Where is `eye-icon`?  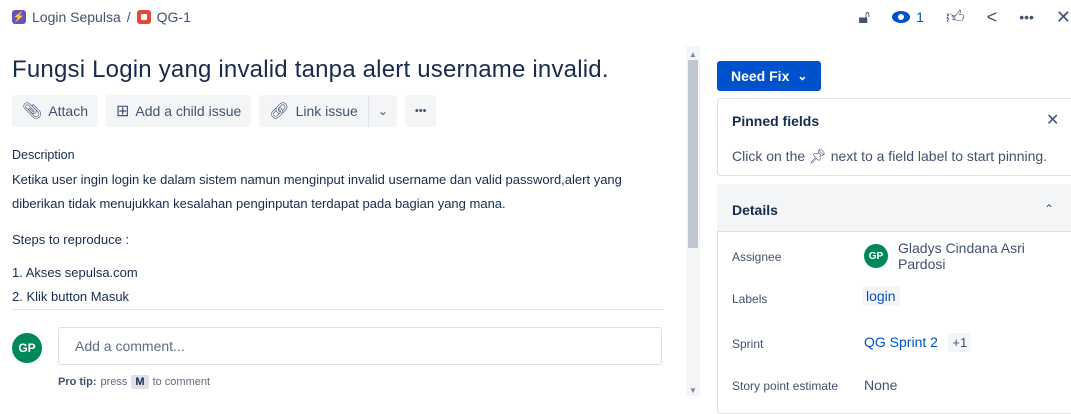 eye-icon is located at coordinates (901, 17).